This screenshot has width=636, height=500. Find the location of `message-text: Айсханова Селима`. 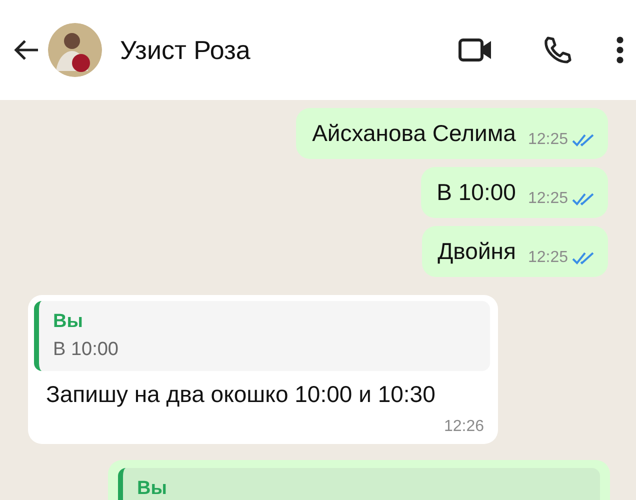

message-text: Айсханова Селима is located at coordinates (414, 133).